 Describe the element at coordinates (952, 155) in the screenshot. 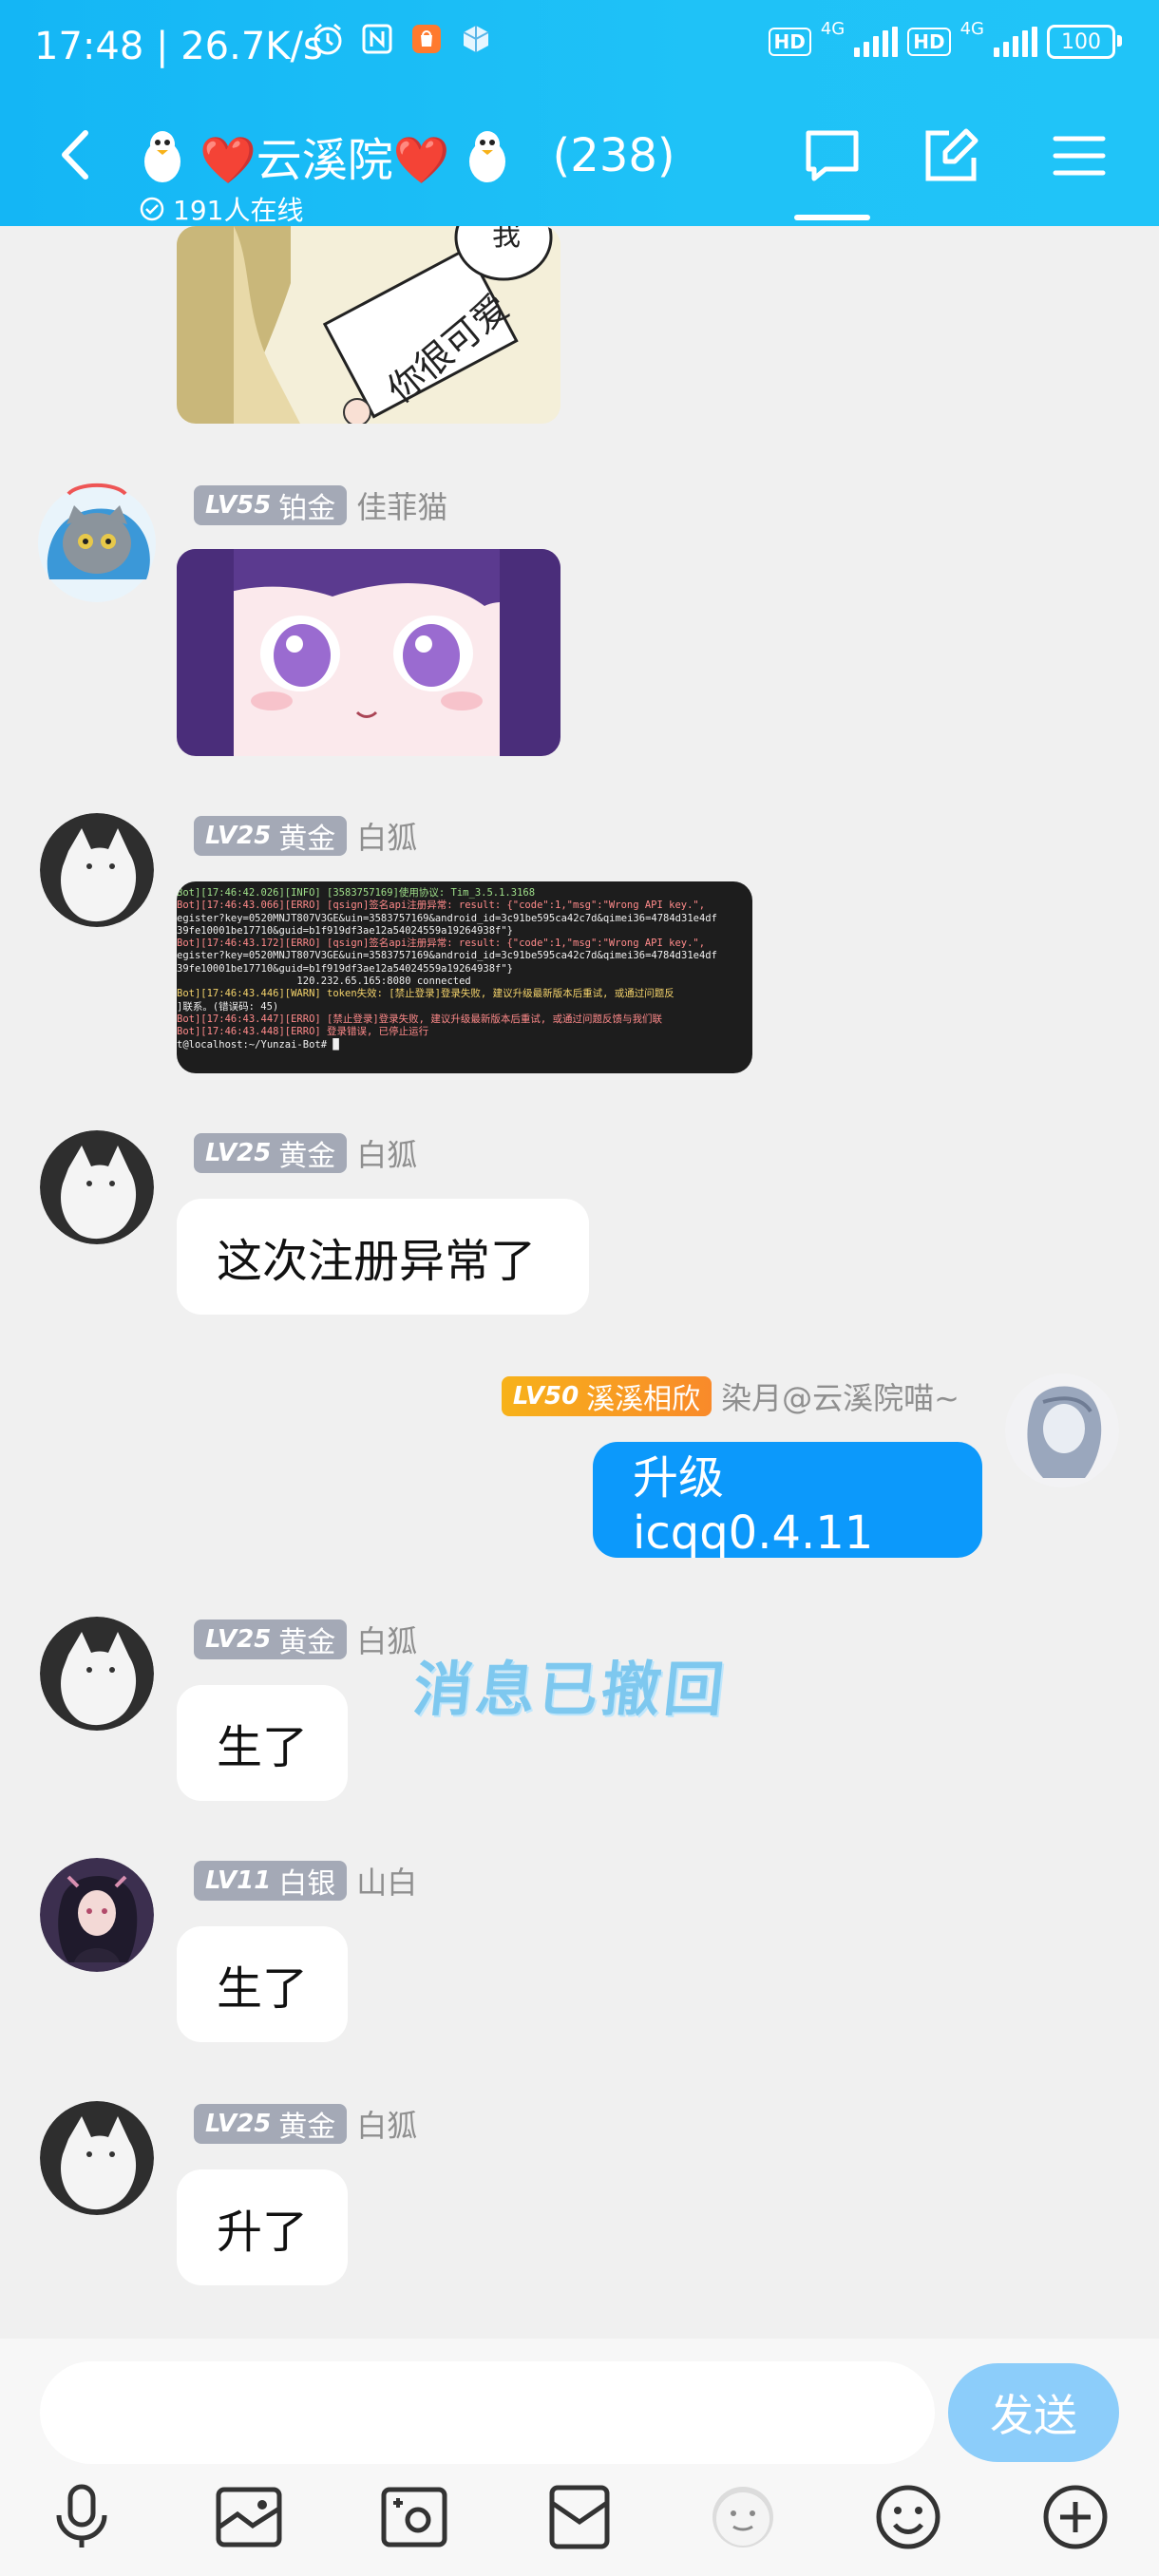

I see `post-button` at that location.